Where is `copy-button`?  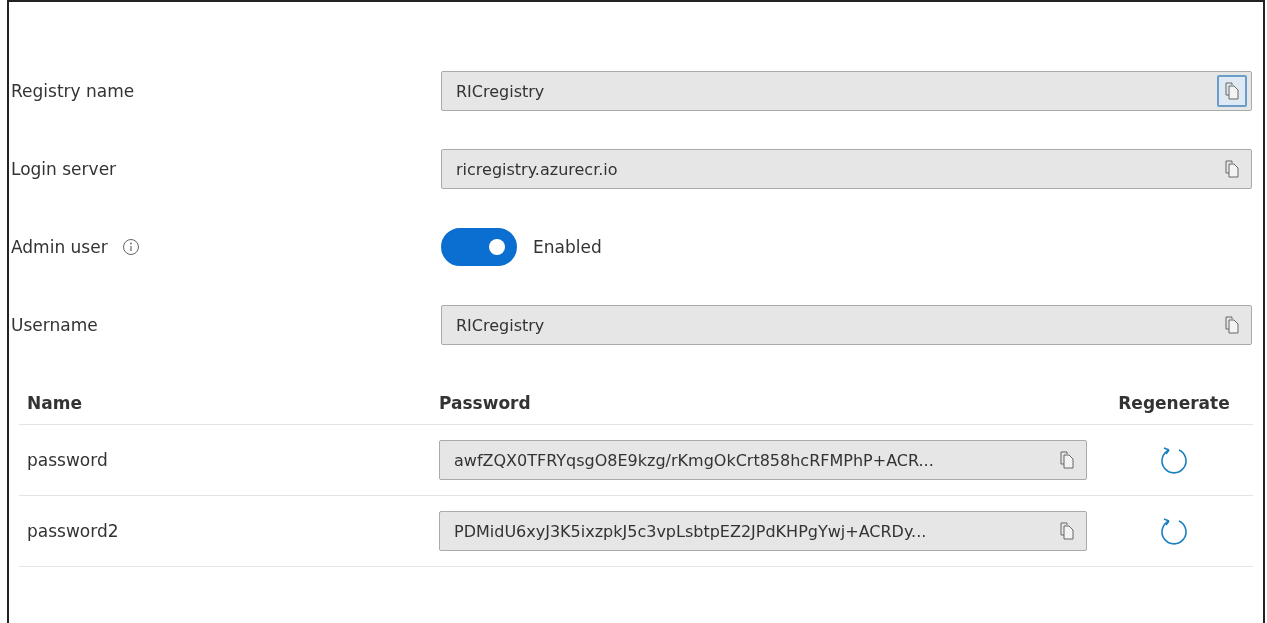 copy-button is located at coordinates (1232, 91).